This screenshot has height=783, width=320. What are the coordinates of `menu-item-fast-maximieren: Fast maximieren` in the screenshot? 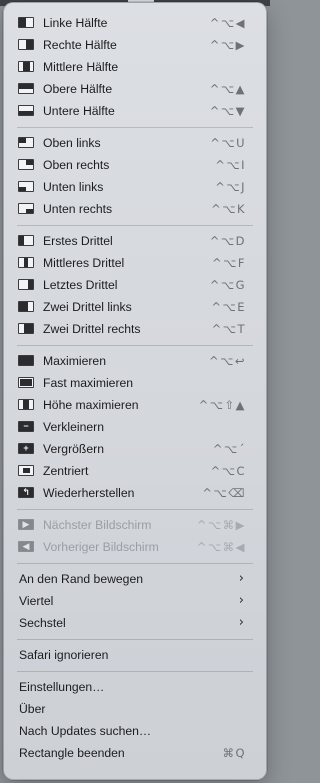 It's located at (135, 383).